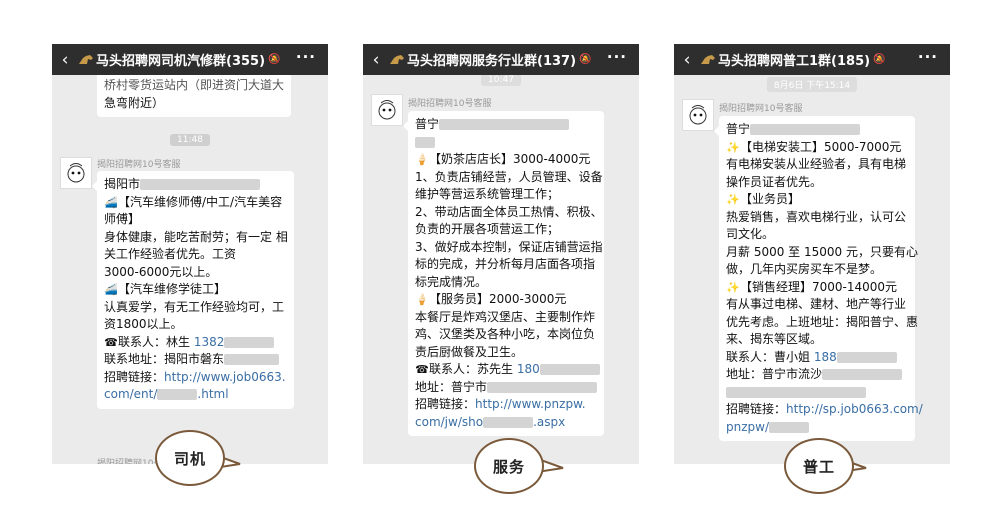 This screenshot has height=520, width=990. I want to click on message-text: 【汽车维修学徒工】, so click(172, 289).